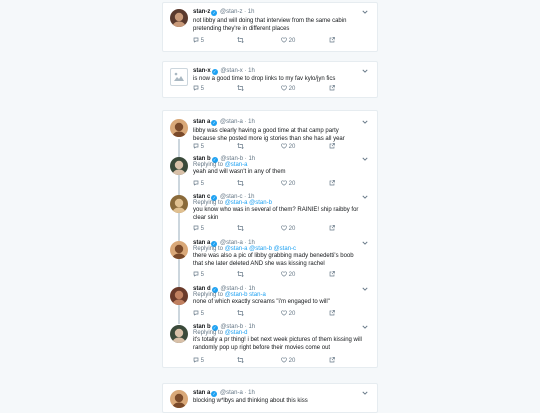 The image size is (540, 413). Describe the element at coordinates (201, 12) in the screenshot. I see `display-name: stan-z` at that location.